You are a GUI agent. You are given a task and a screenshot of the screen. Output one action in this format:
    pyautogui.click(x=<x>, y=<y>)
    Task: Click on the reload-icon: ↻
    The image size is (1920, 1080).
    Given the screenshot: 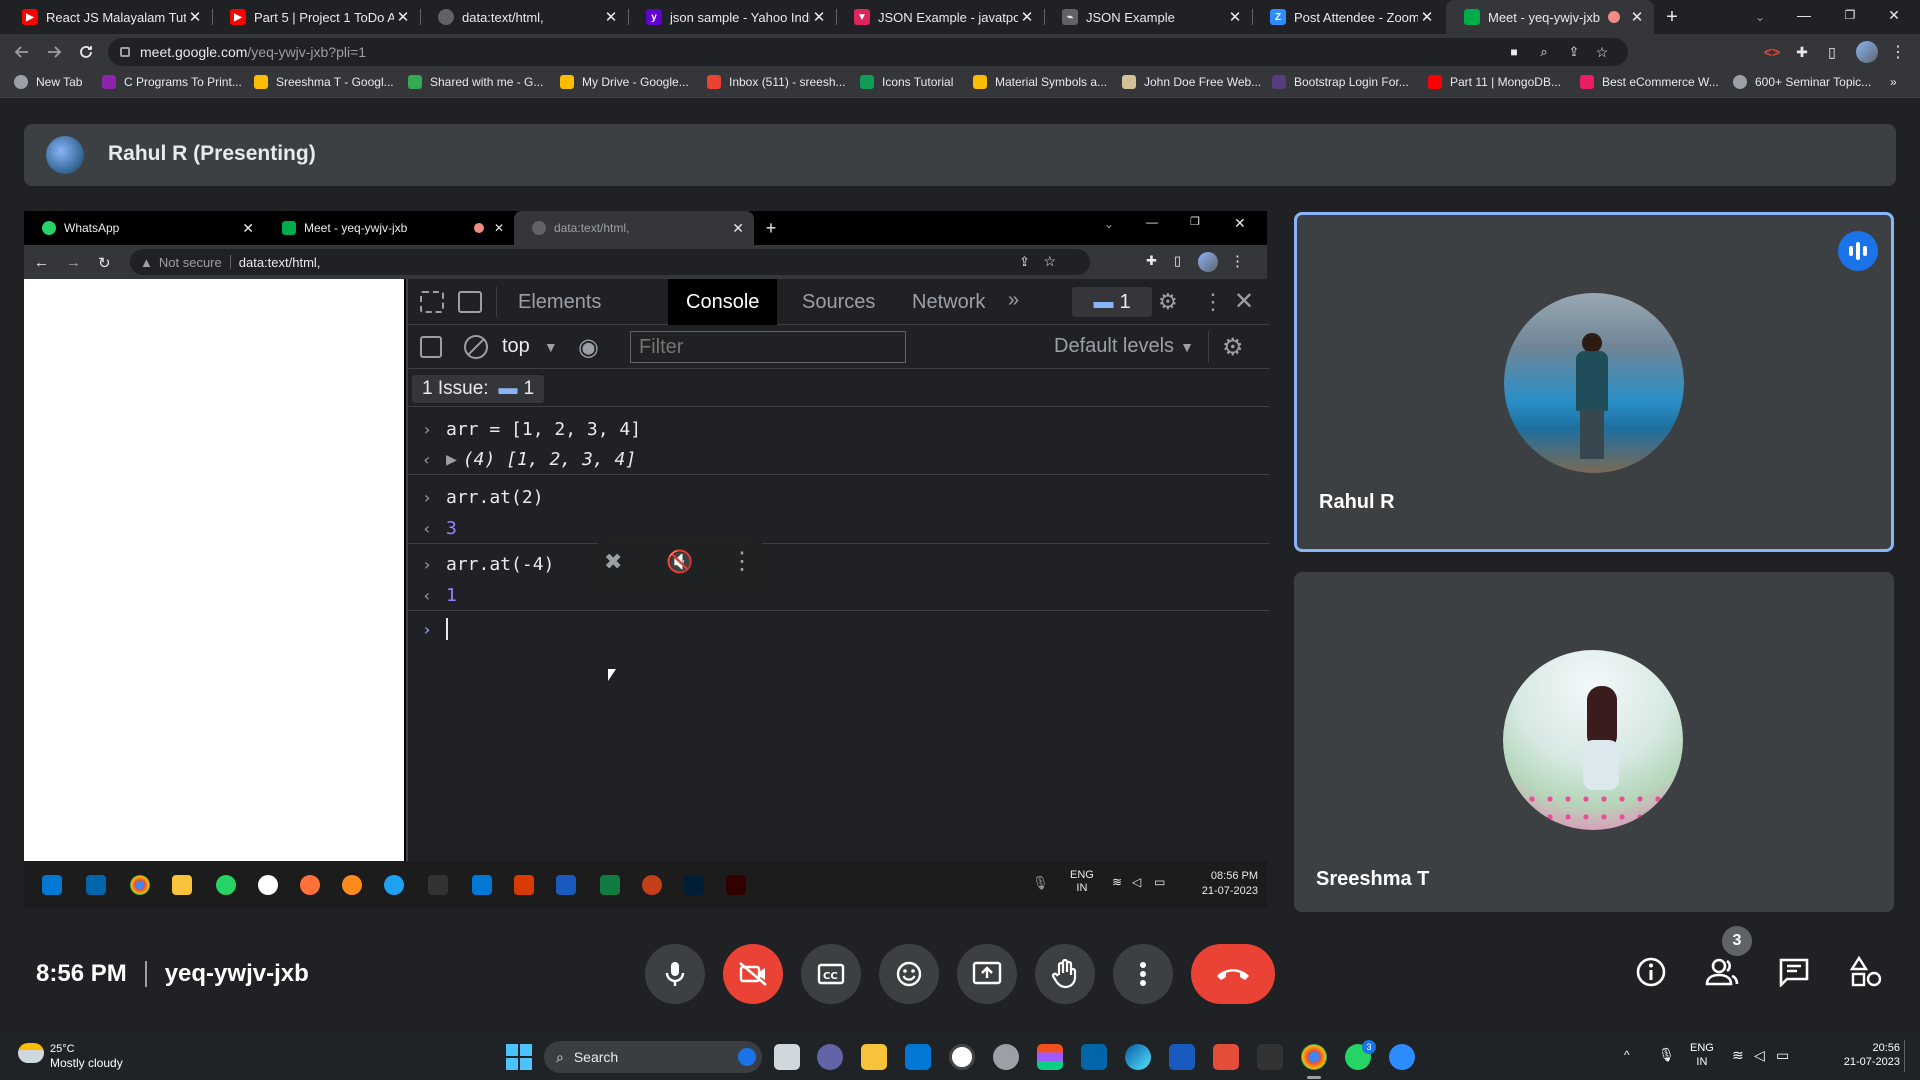 What is the action you would take?
    pyautogui.click(x=104, y=263)
    